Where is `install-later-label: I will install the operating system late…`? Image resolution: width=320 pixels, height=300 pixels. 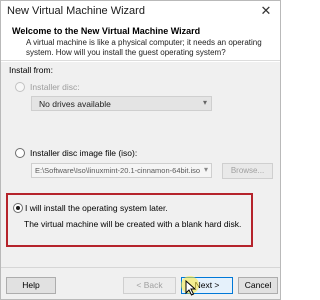 install-later-label: I will install the operating system late… is located at coordinates (96, 208).